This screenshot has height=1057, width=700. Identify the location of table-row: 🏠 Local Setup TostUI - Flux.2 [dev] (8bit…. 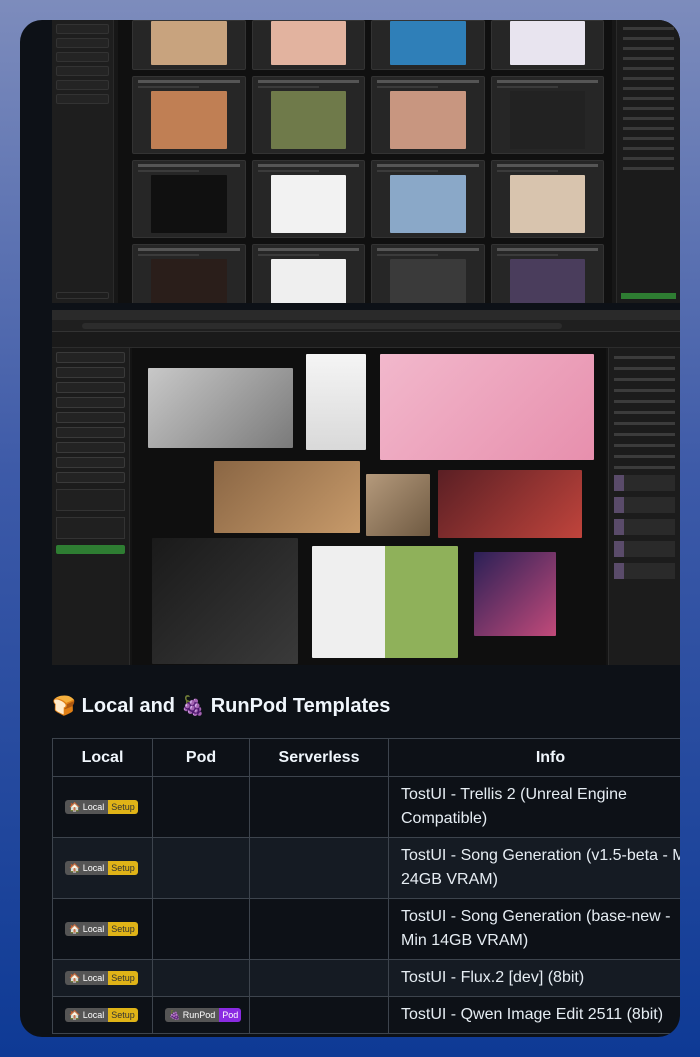
(366, 978).